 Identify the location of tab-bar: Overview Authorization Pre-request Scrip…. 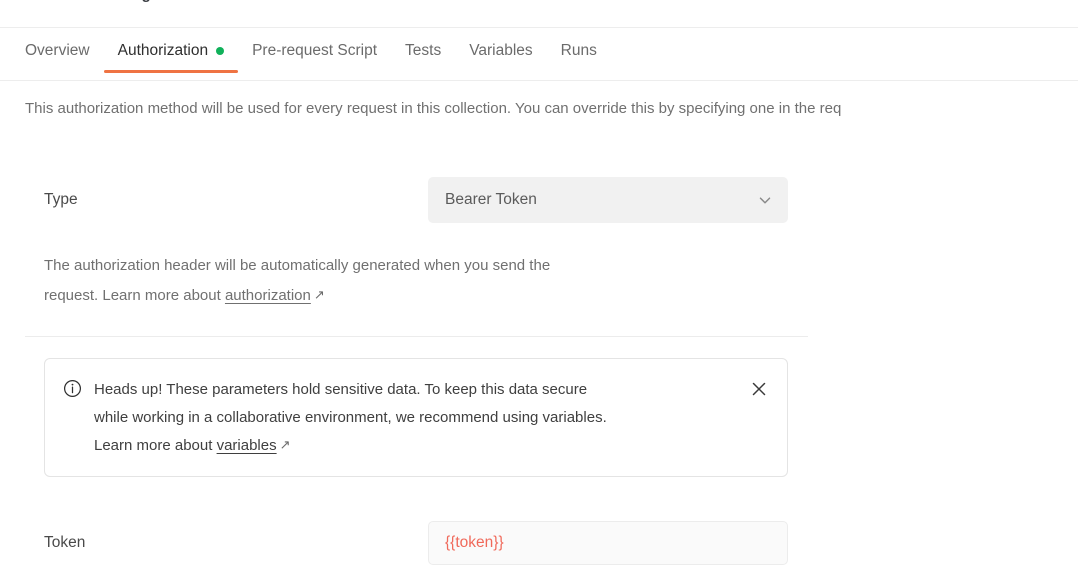
(539, 54).